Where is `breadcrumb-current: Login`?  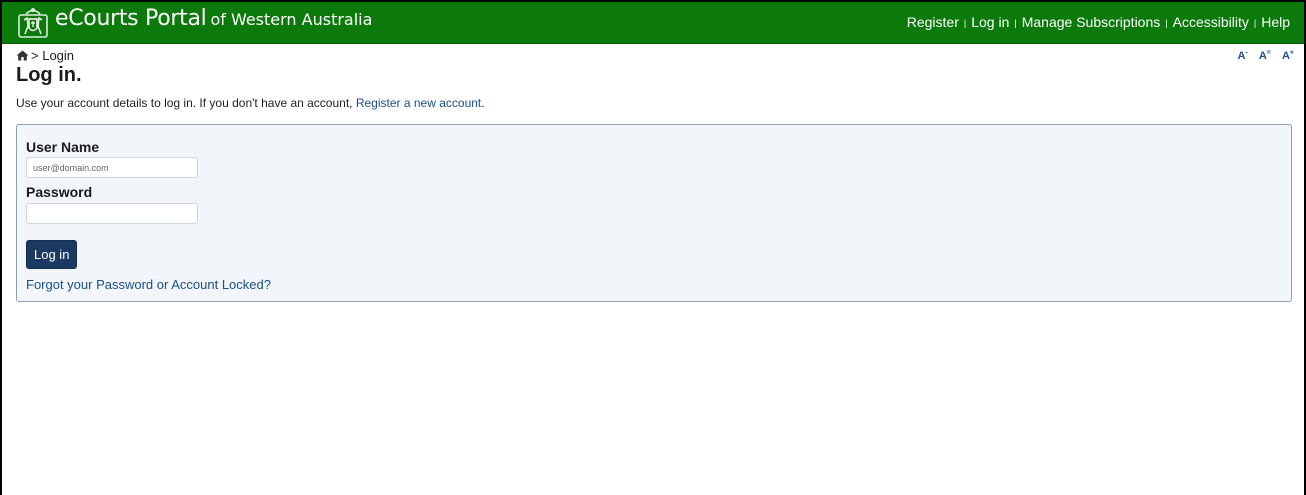 breadcrumb-current: Login is located at coordinates (58, 55).